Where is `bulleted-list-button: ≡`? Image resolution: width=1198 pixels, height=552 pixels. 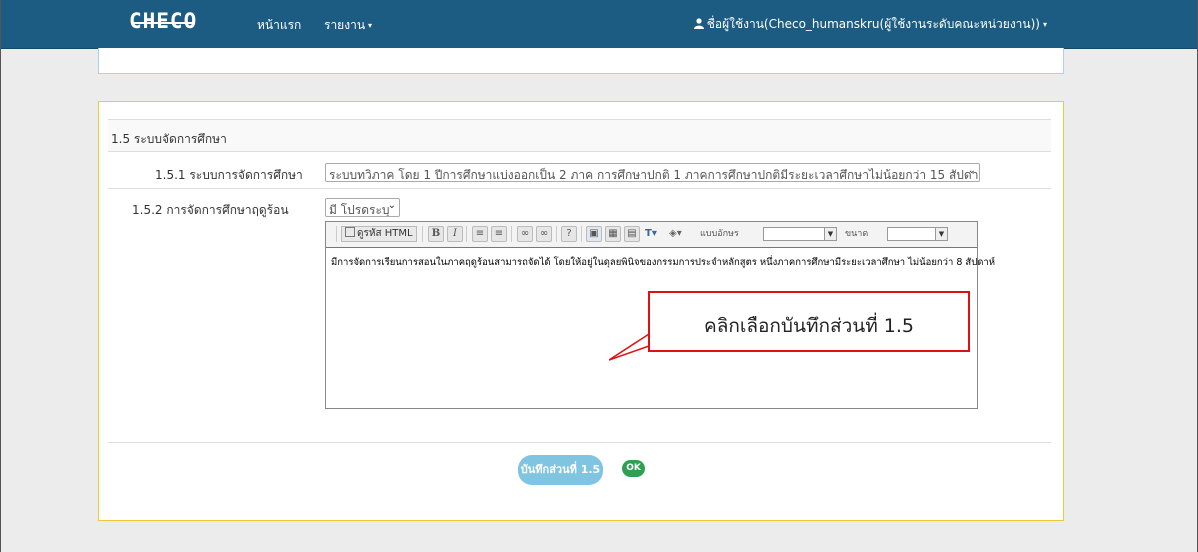 bulleted-list-button: ≡ is located at coordinates (499, 234).